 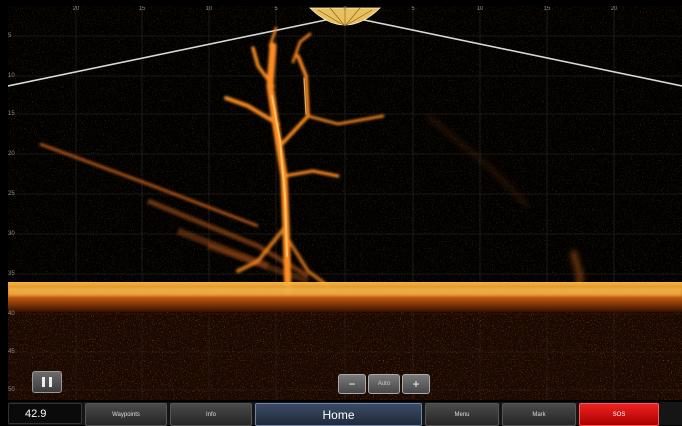 I want to click on depth-label: 30, so click(x=11, y=234).